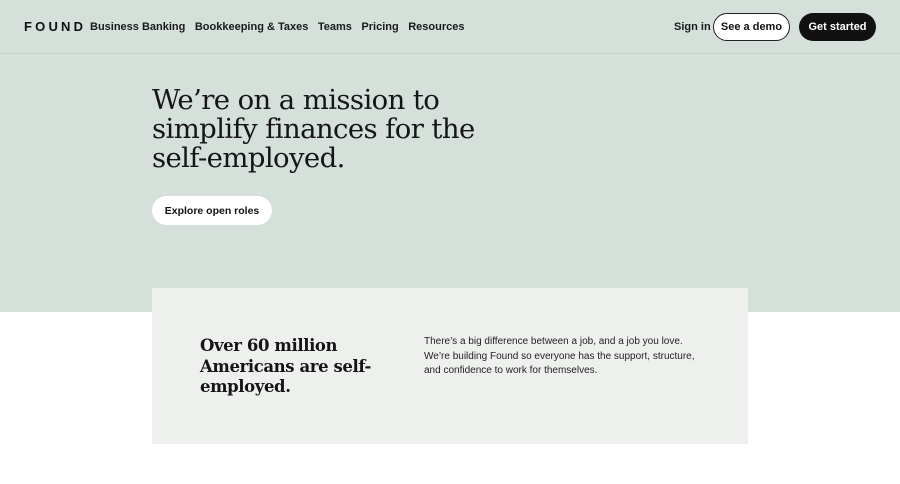 This screenshot has width=900, height=484. What do you see at coordinates (837, 27) in the screenshot?
I see `get-started-button: Get started` at bounding box center [837, 27].